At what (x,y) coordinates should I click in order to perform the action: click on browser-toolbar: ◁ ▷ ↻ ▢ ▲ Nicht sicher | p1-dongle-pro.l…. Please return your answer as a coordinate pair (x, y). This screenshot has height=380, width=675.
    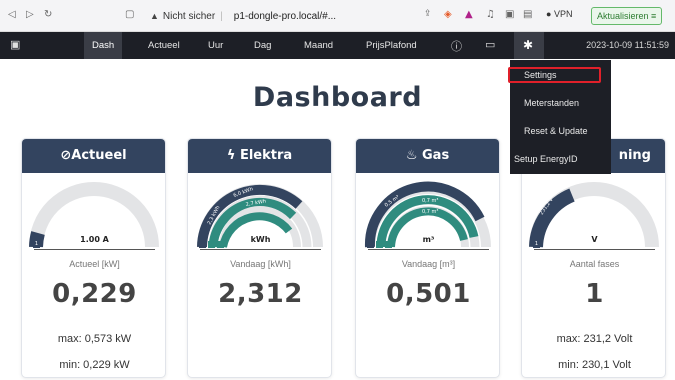
    Looking at the image, I should click on (337, 16).